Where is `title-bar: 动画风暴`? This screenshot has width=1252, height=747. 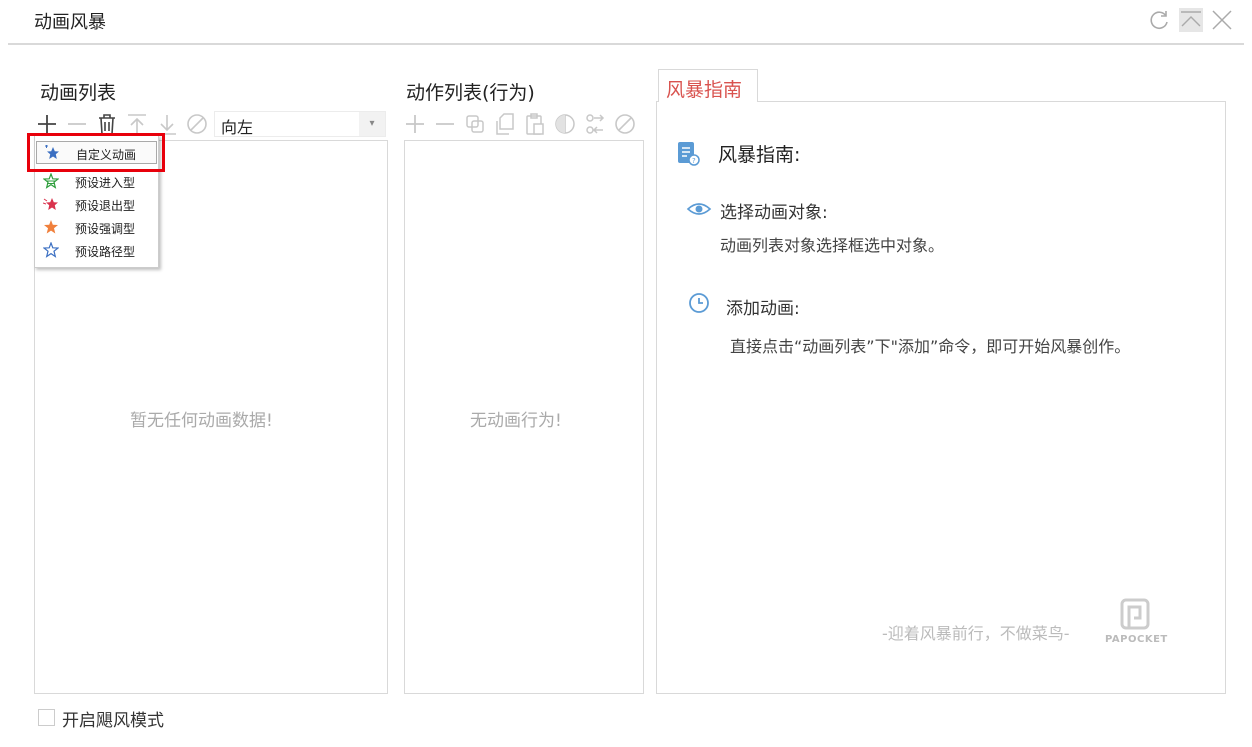
title-bar: 动画风暴 is located at coordinates (626, 22).